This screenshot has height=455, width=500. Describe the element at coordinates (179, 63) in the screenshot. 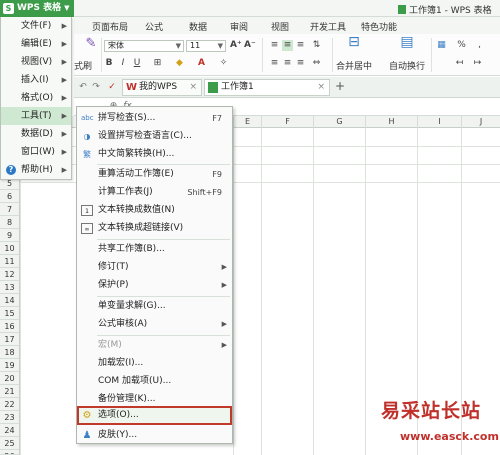

I see `fill-color-icon: ◆` at that location.